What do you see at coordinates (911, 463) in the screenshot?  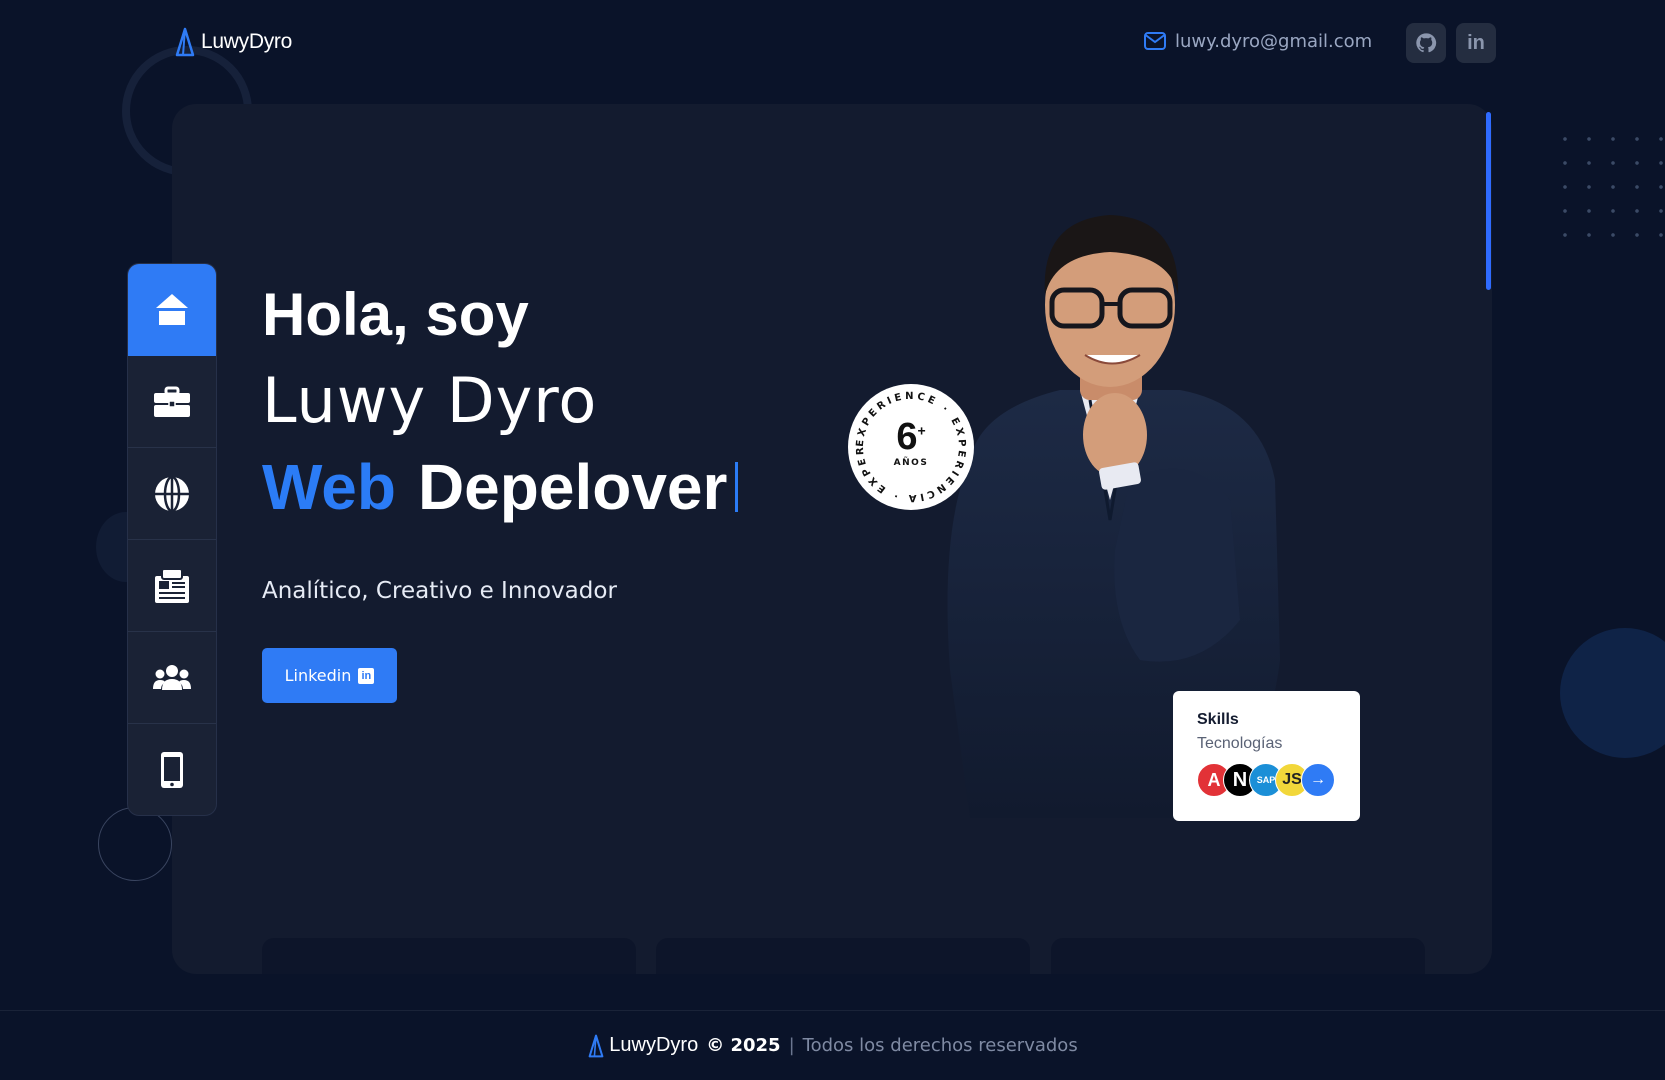 I see `experience-unit: AÑOS` at bounding box center [911, 463].